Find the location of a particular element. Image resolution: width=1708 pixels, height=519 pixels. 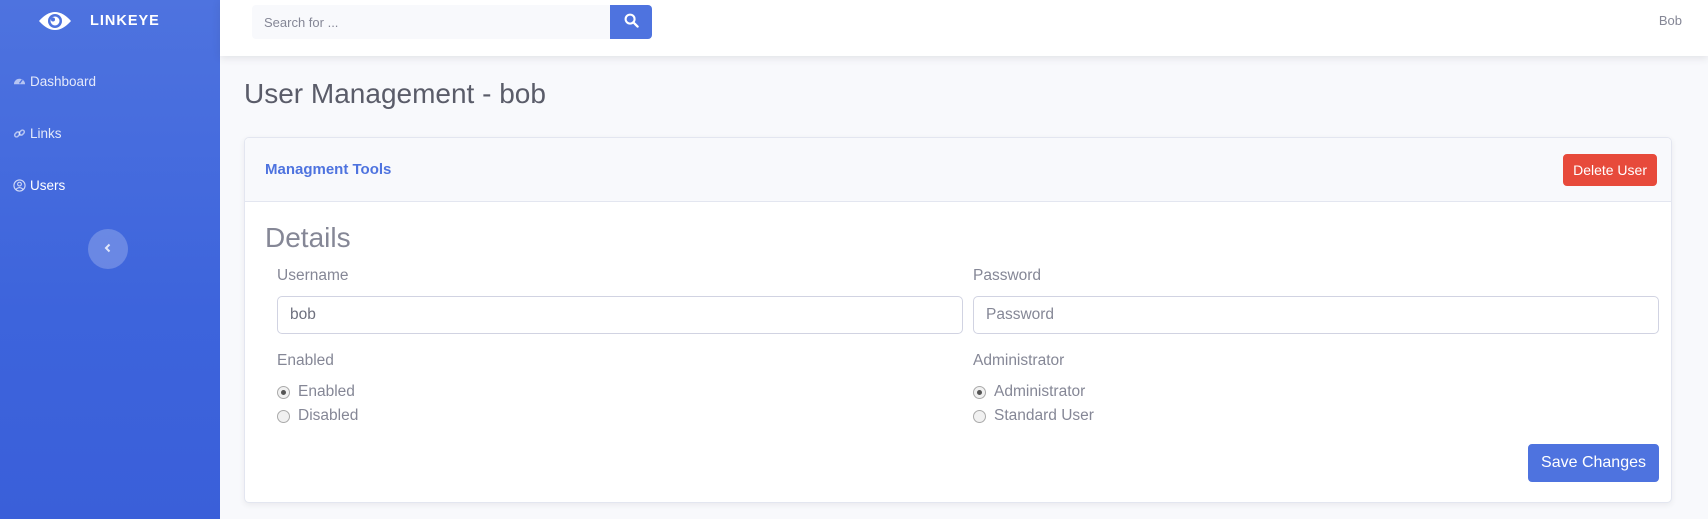

sidebar-item-dashboard: Dashboard is located at coordinates (54, 81).